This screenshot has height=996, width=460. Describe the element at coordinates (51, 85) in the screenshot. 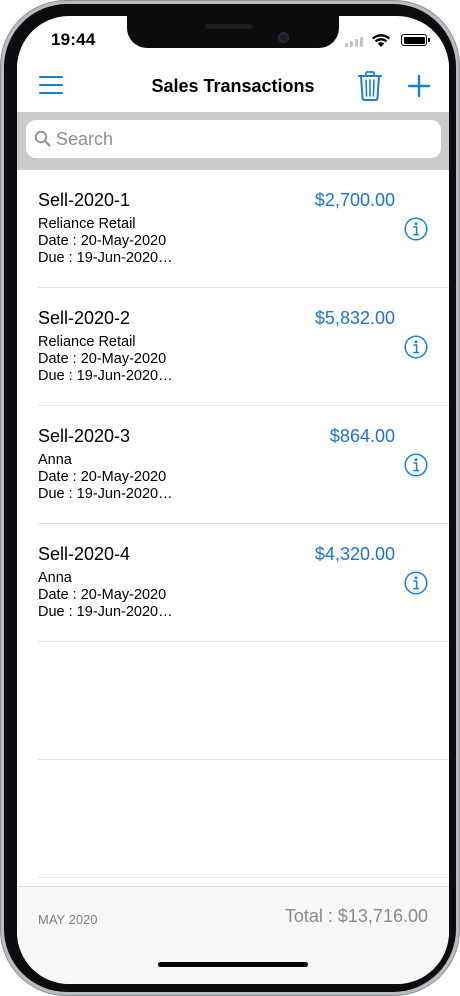

I see `hamburger-menu-icon` at that location.